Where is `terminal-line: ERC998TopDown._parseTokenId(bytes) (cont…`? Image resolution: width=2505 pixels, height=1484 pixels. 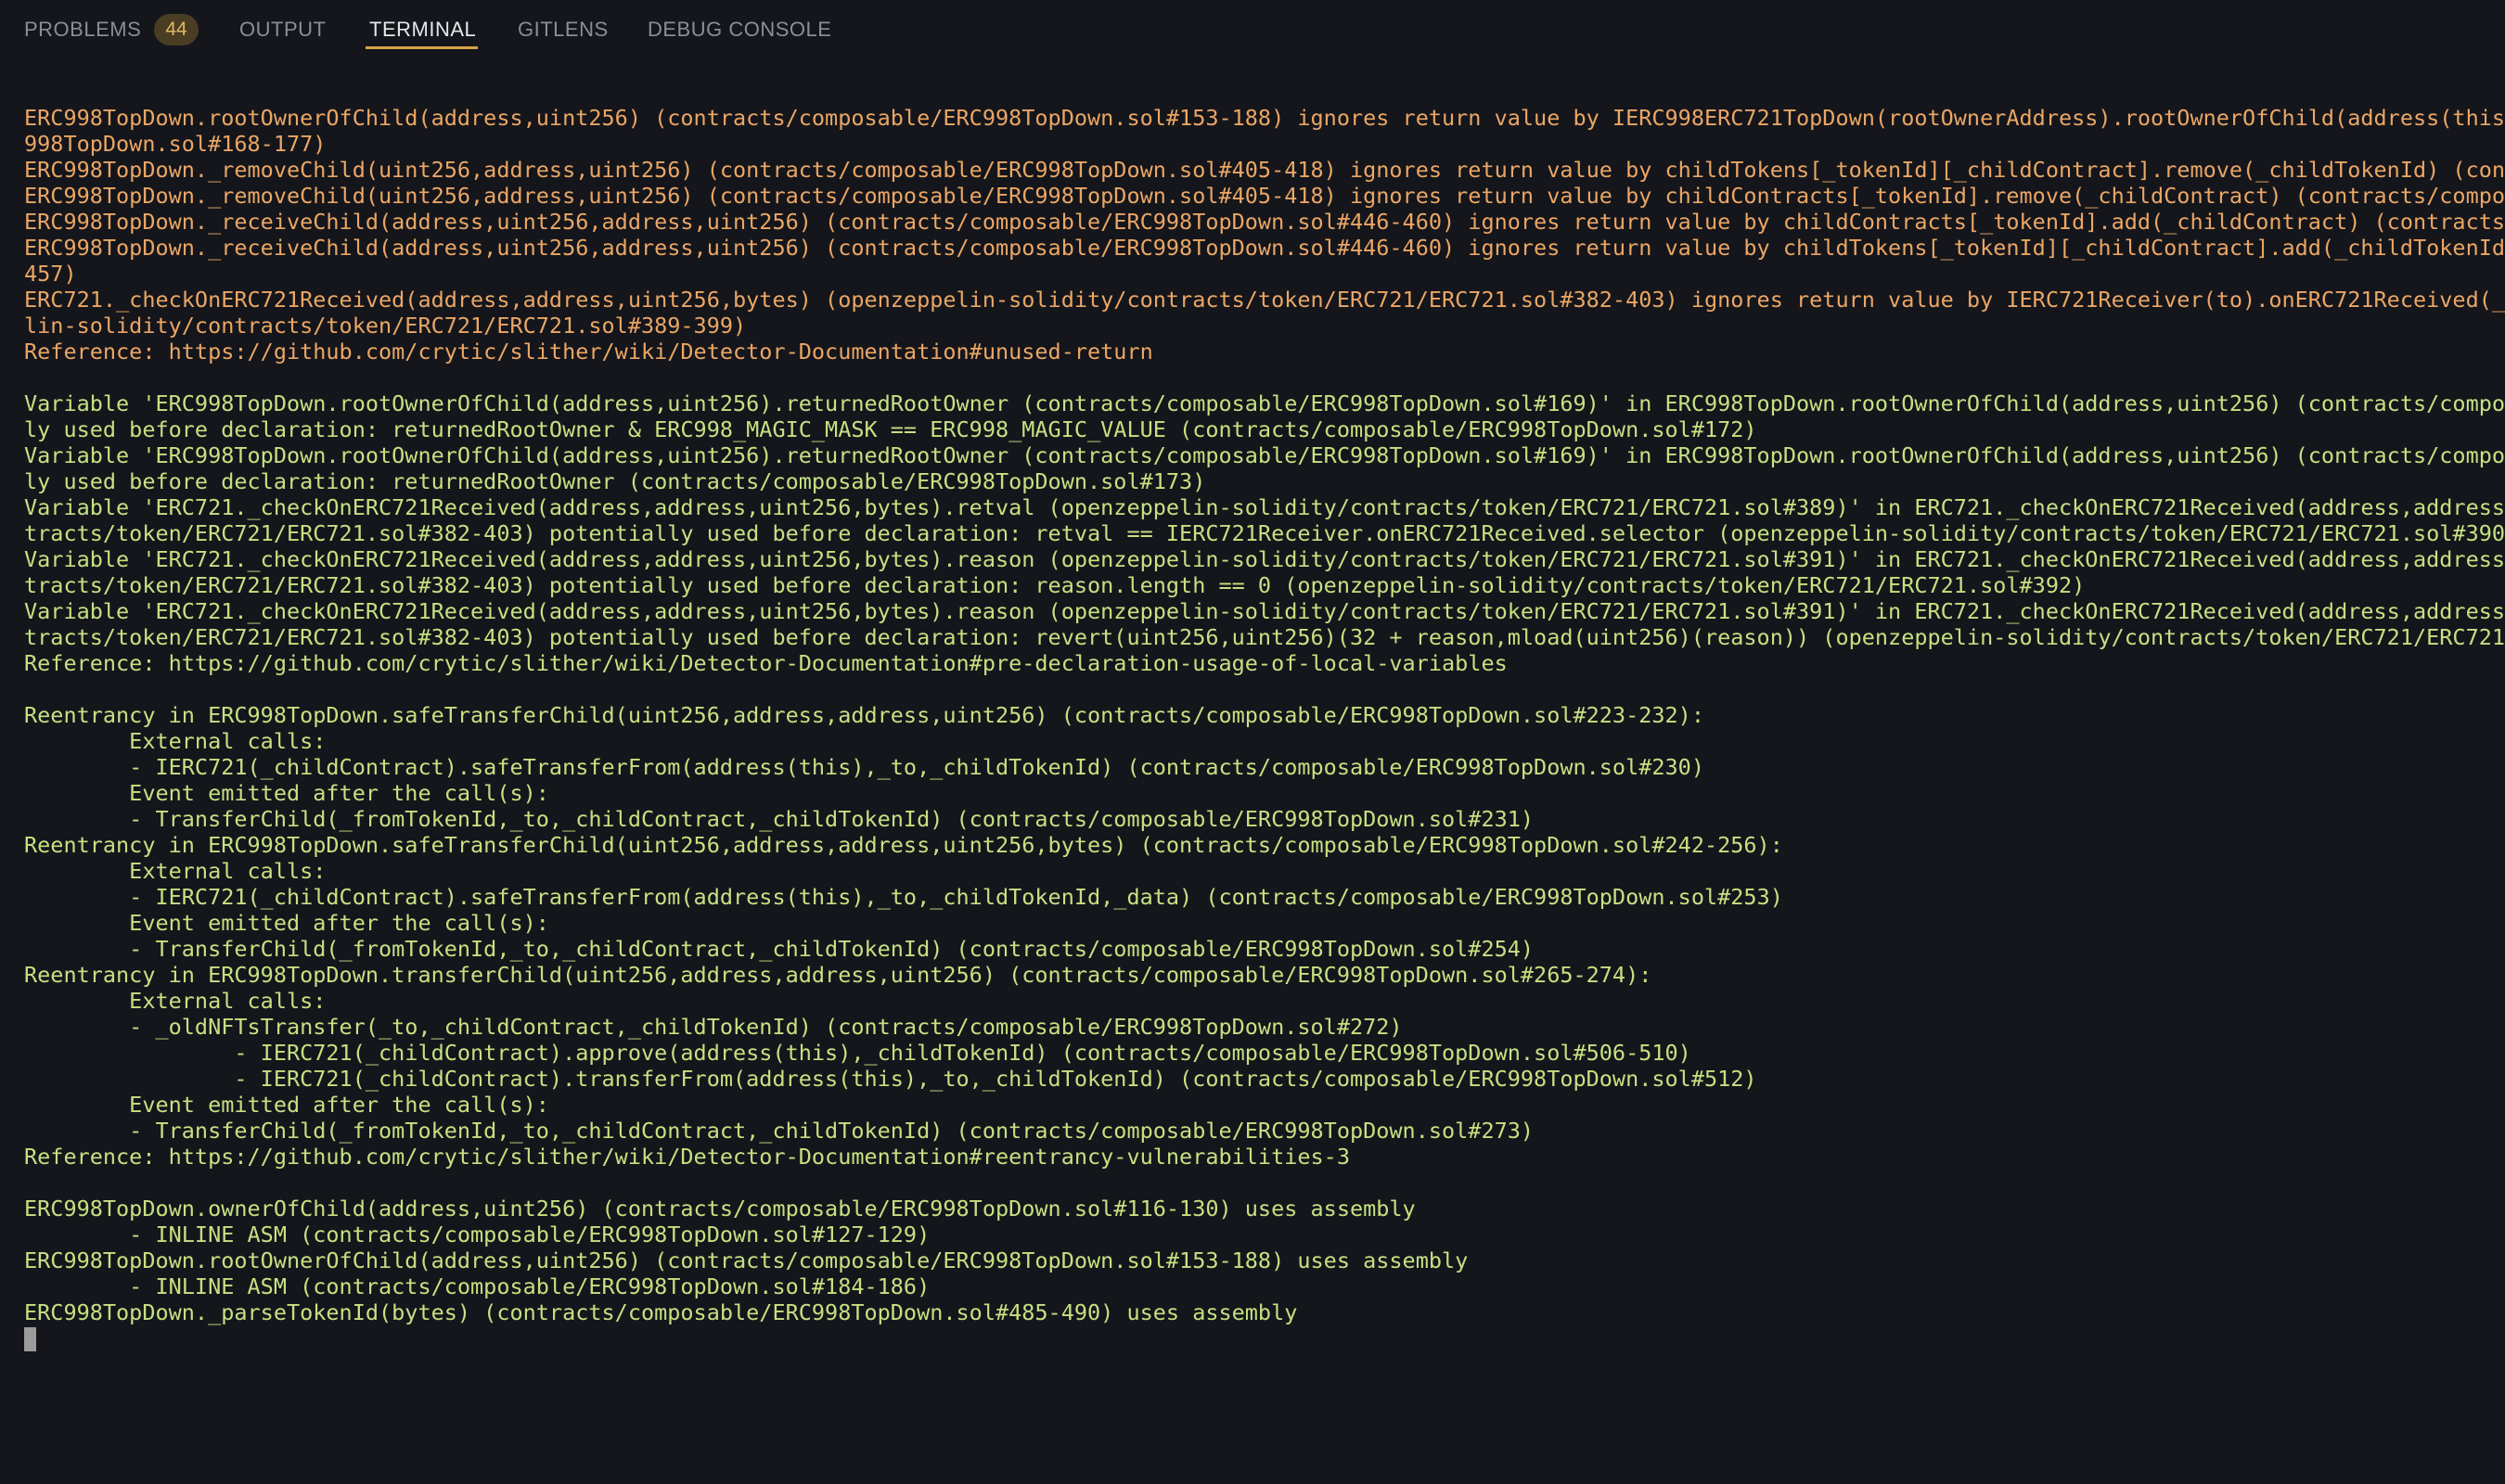 terminal-line: ERC998TopDown._parseTokenId(bytes) (cont… is located at coordinates (661, 1312).